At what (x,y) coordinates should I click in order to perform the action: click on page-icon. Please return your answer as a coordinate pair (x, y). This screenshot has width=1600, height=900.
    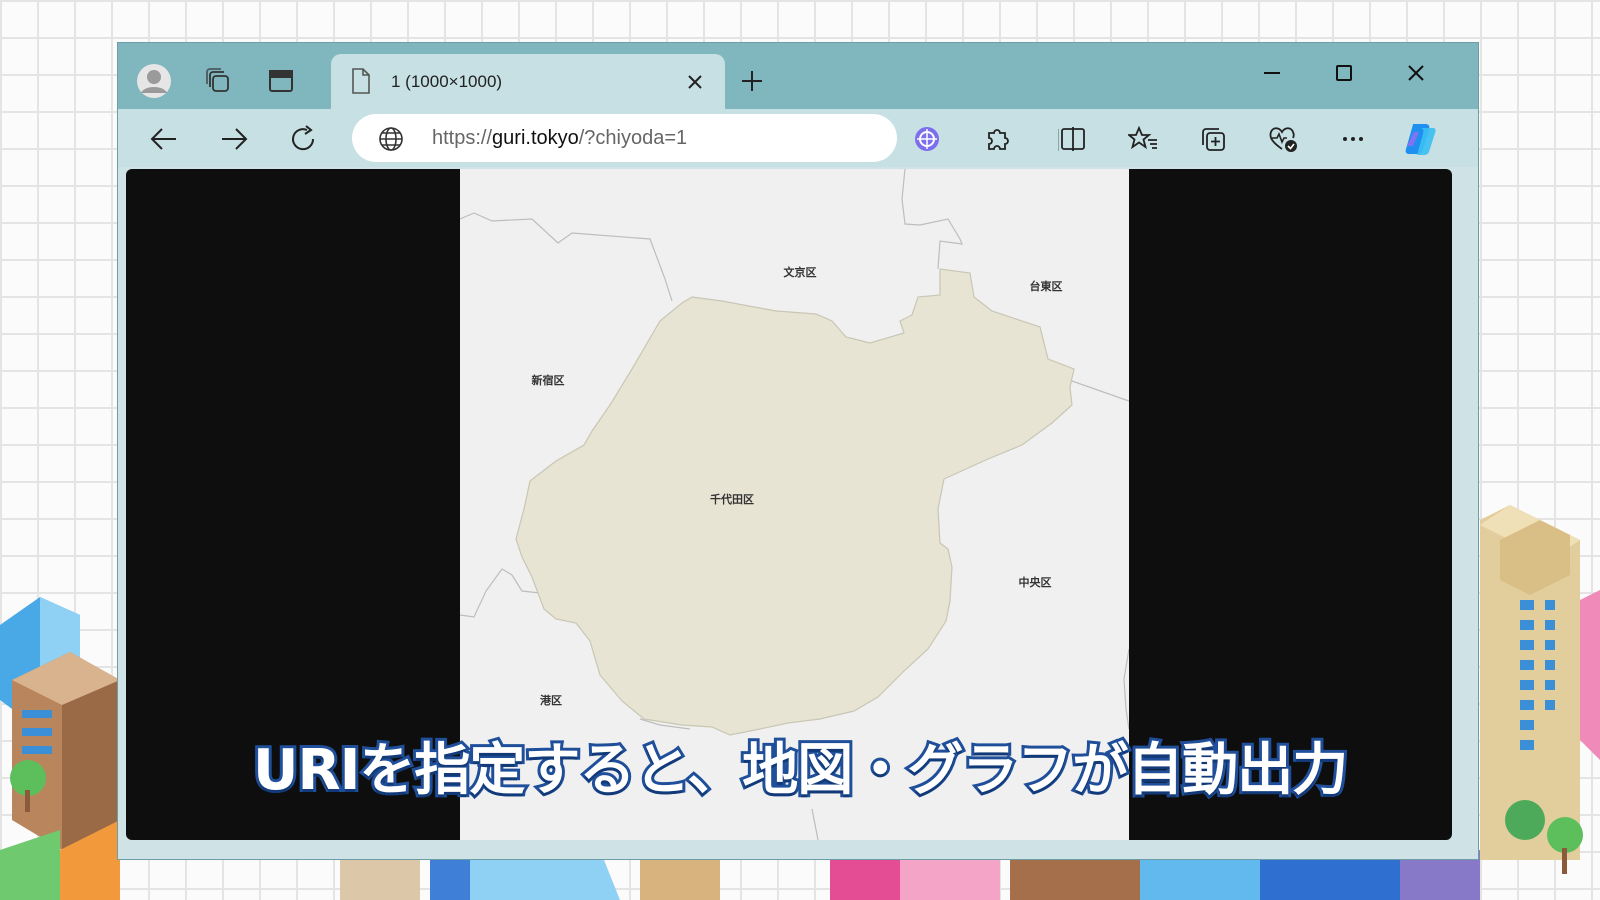
    Looking at the image, I should click on (361, 83).